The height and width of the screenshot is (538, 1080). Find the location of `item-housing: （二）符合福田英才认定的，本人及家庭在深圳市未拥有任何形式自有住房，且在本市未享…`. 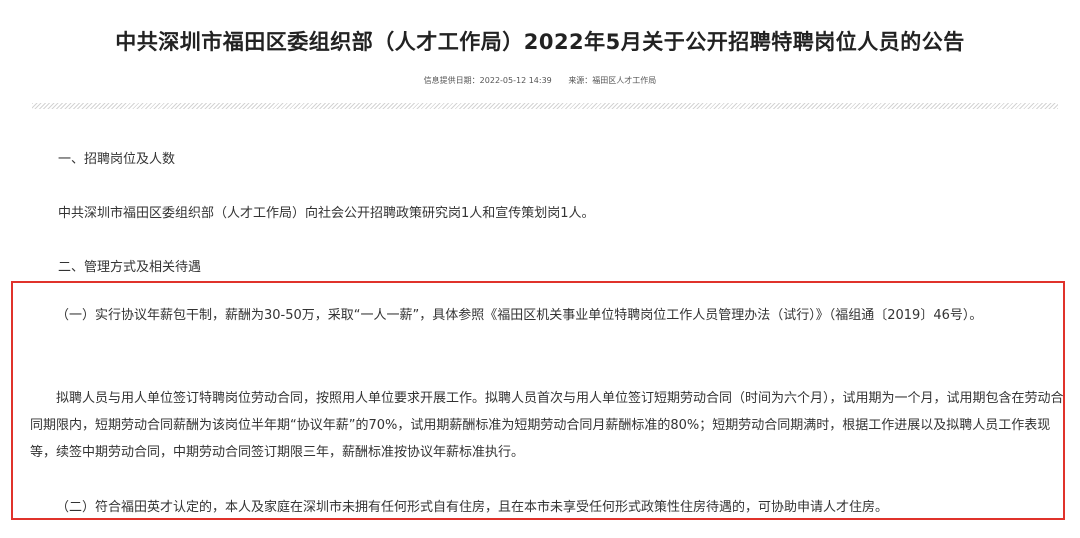

item-housing: （二）符合福田英才认定的，本人及家庭在深圳市未拥有任何形式自有住房，且在本市未享… is located at coordinates (472, 507).